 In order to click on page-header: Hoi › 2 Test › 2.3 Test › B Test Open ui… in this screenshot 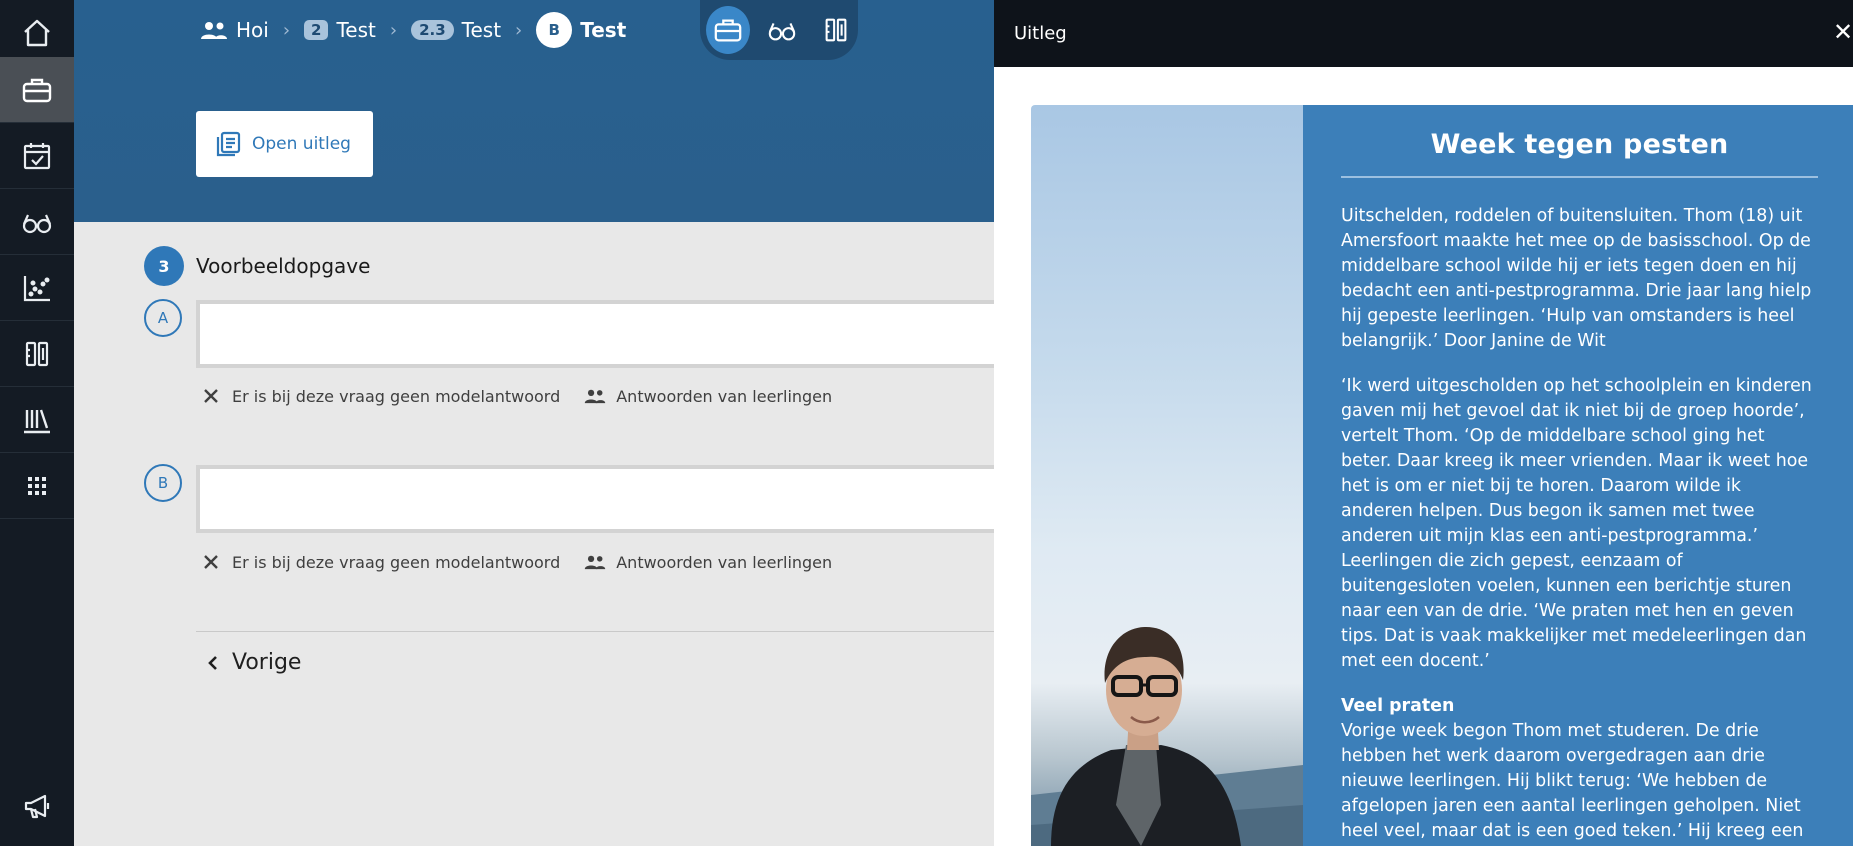, I will do `click(534, 111)`.